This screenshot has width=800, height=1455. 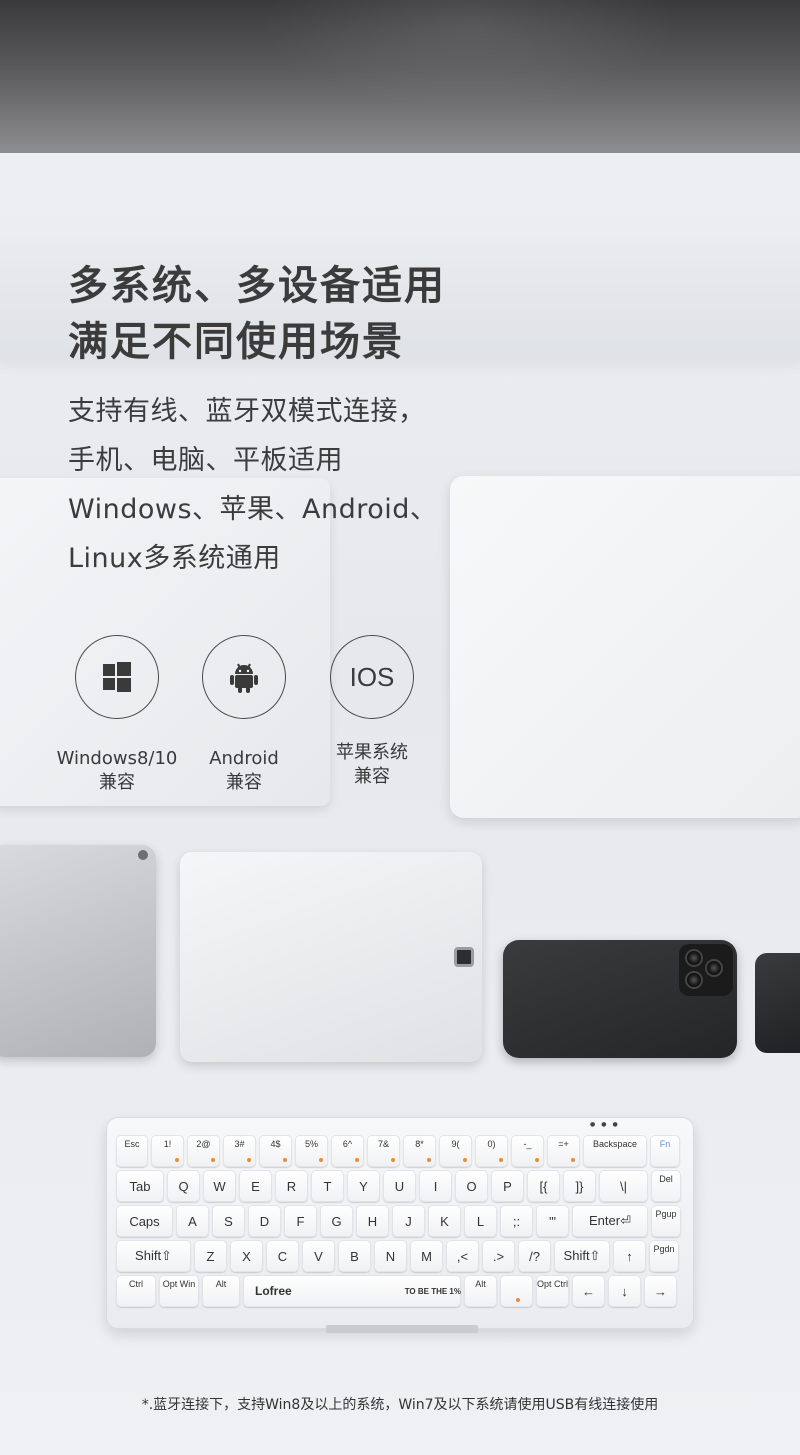 I want to click on key: 3#, so click(x=239, y=1151).